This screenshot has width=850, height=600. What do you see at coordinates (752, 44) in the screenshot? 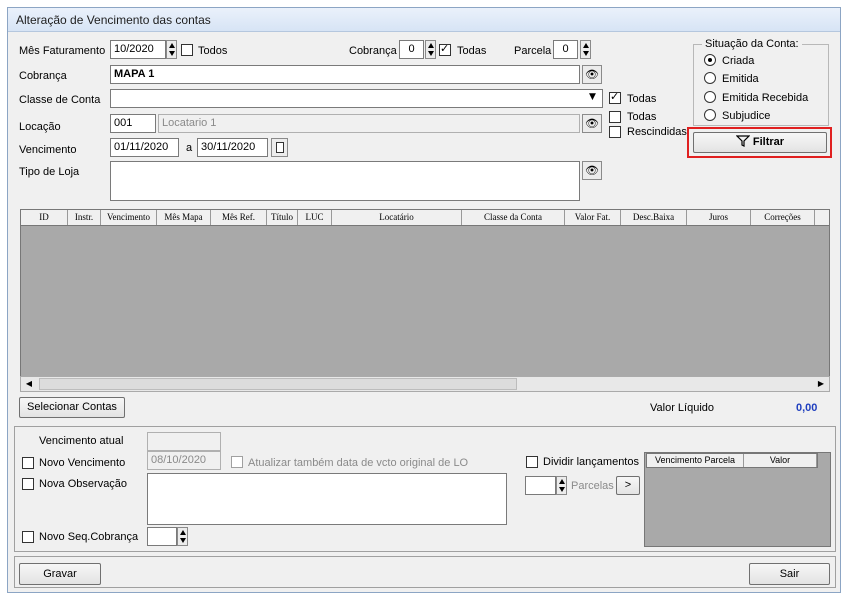
I see `situacao-title: Situação da Conta:` at bounding box center [752, 44].